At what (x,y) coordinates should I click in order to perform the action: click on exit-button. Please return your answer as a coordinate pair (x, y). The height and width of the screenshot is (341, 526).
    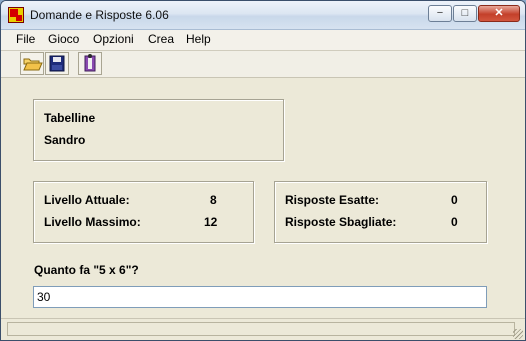
    Looking at the image, I should click on (90, 63).